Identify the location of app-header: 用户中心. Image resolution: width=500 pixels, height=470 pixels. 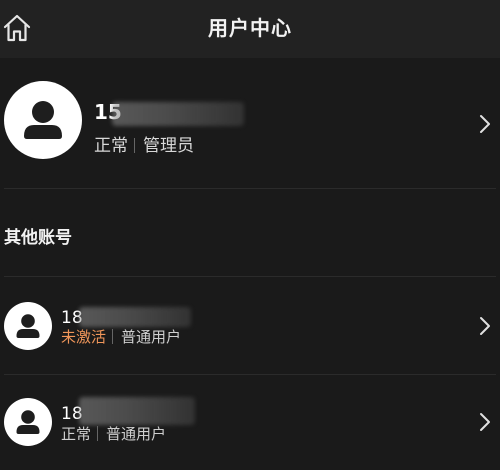
(250, 29).